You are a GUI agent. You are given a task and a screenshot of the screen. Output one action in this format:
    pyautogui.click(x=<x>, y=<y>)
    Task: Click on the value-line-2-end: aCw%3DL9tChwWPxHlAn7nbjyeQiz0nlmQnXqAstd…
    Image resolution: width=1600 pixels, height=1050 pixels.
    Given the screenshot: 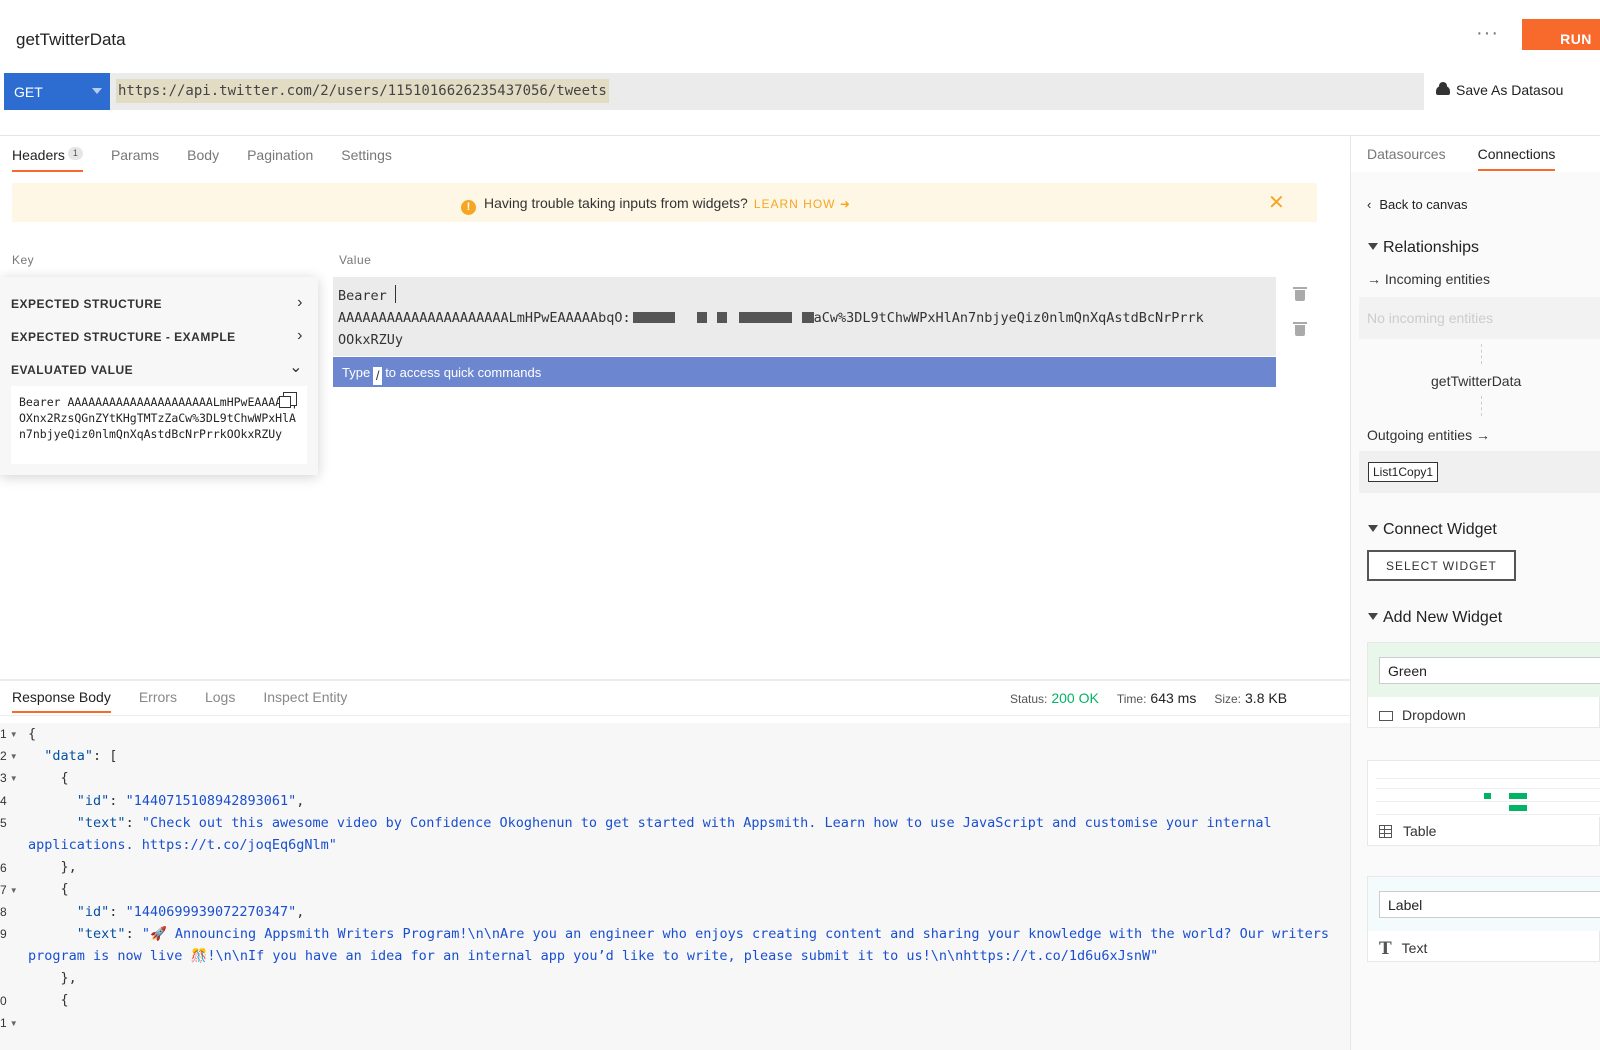 What is the action you would take?
    pyautogui.click(x=1008, y=318)
    